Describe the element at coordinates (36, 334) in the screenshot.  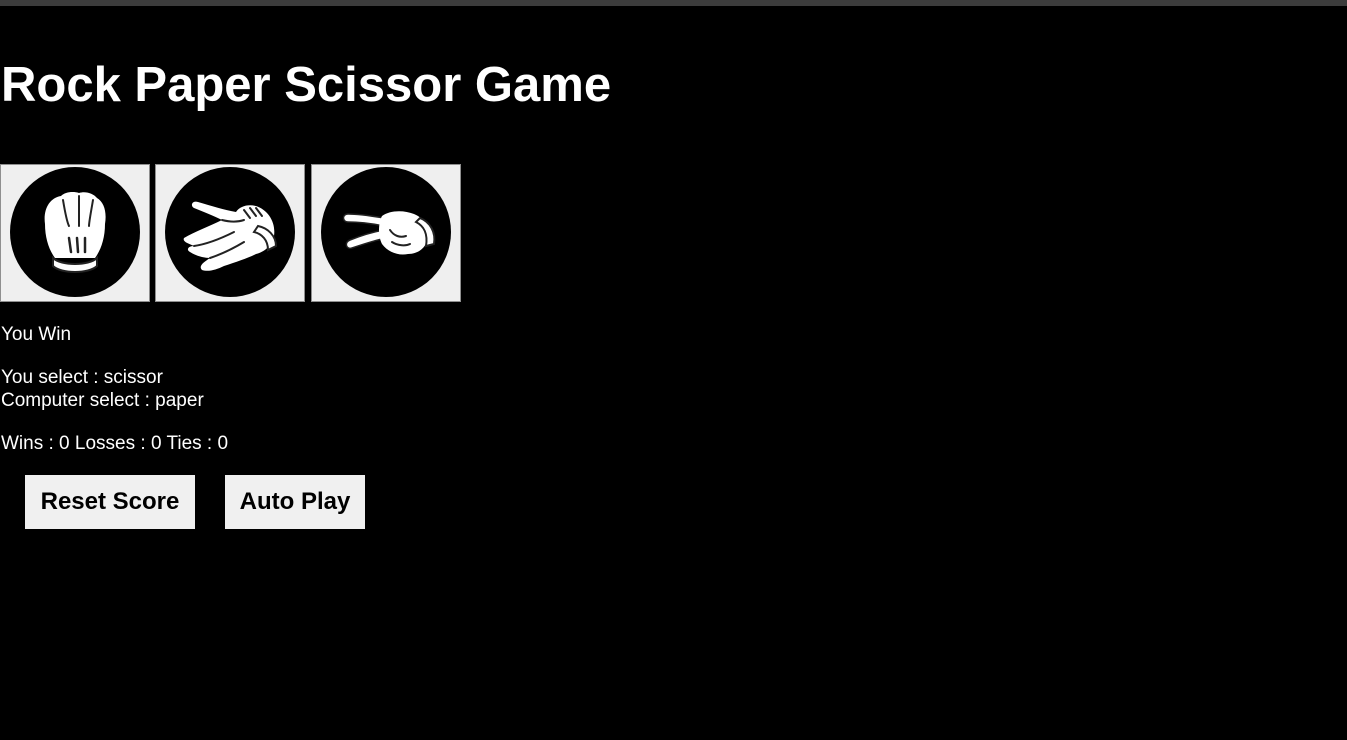
I see `result-text: You Win` at that location.